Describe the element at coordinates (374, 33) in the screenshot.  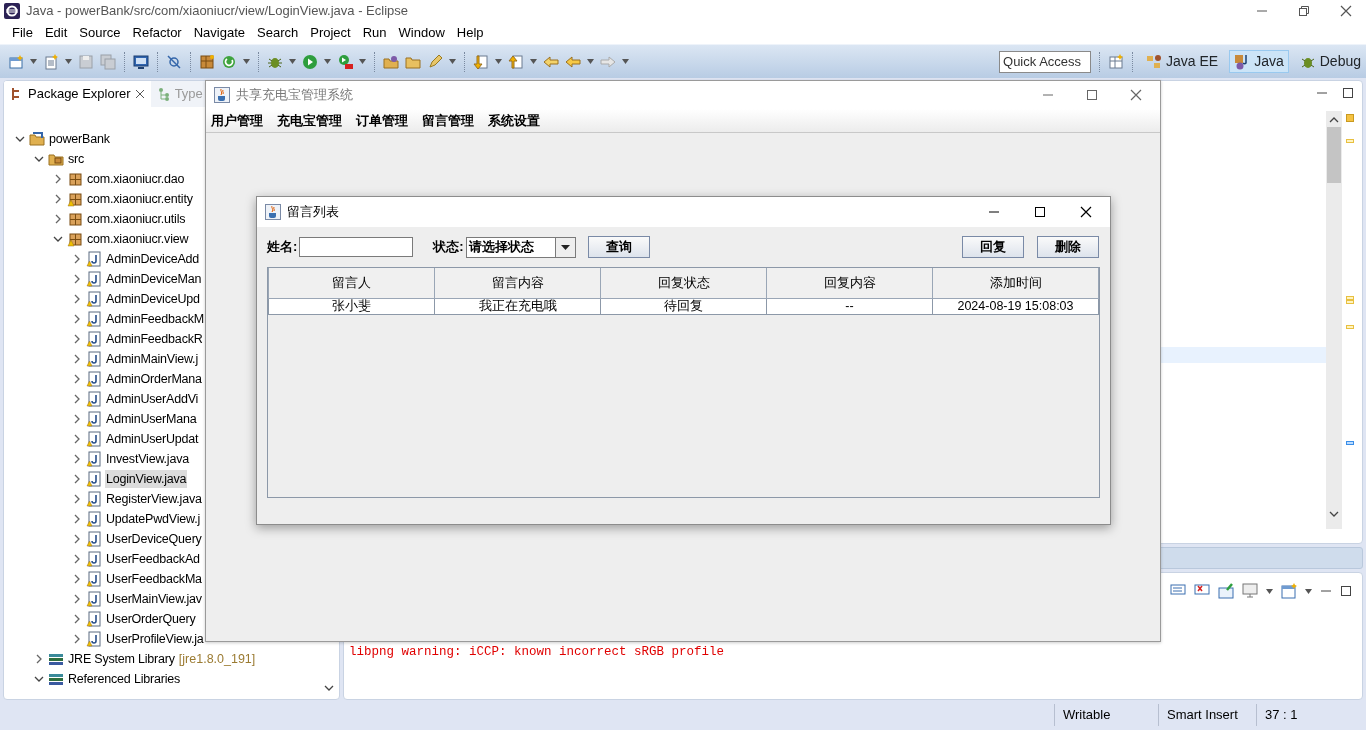
I see `menu-item: Run` at that location.